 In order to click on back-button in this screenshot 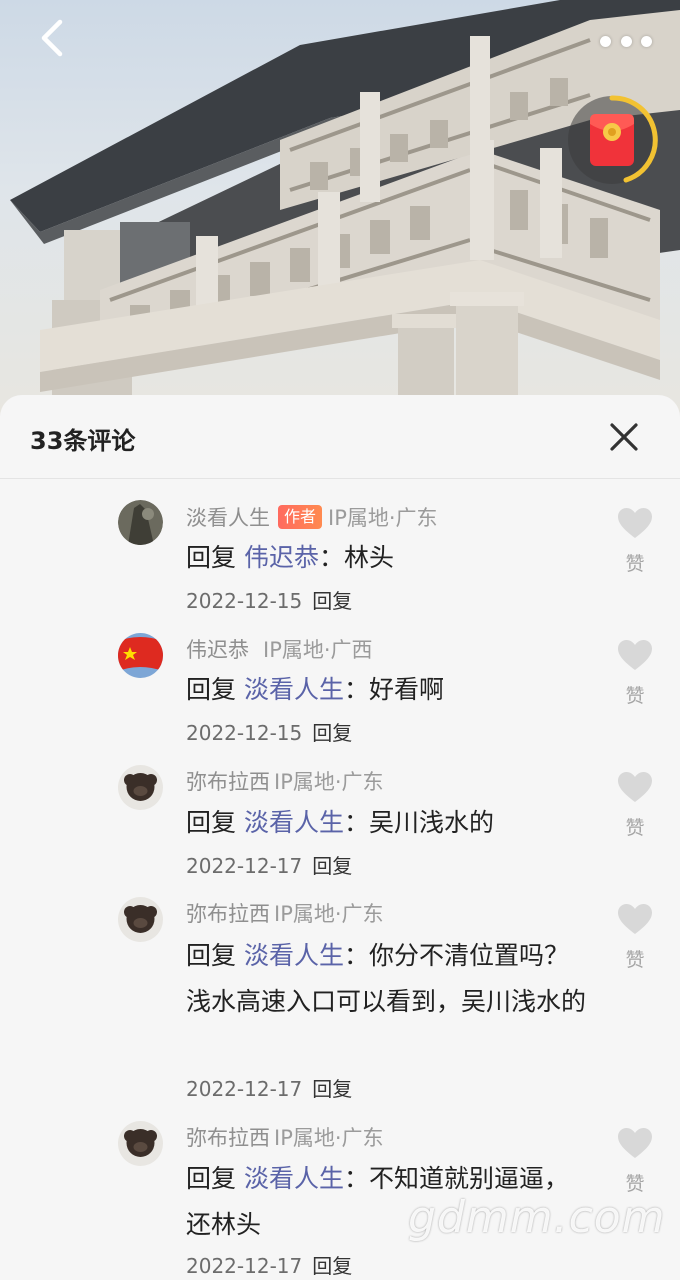, I will do `click(60, 42)`.